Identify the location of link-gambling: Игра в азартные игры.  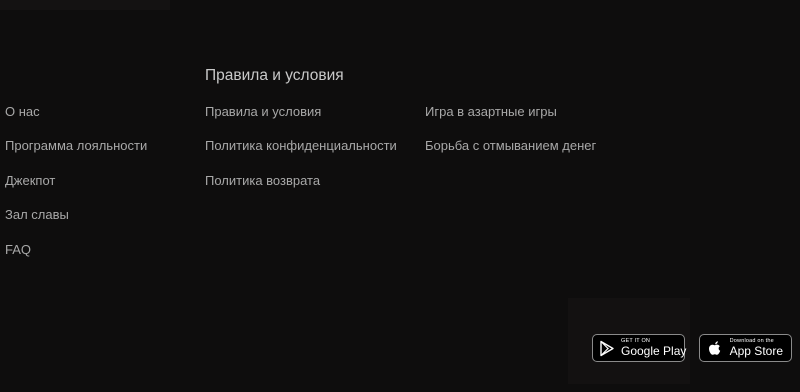
(510, 119).